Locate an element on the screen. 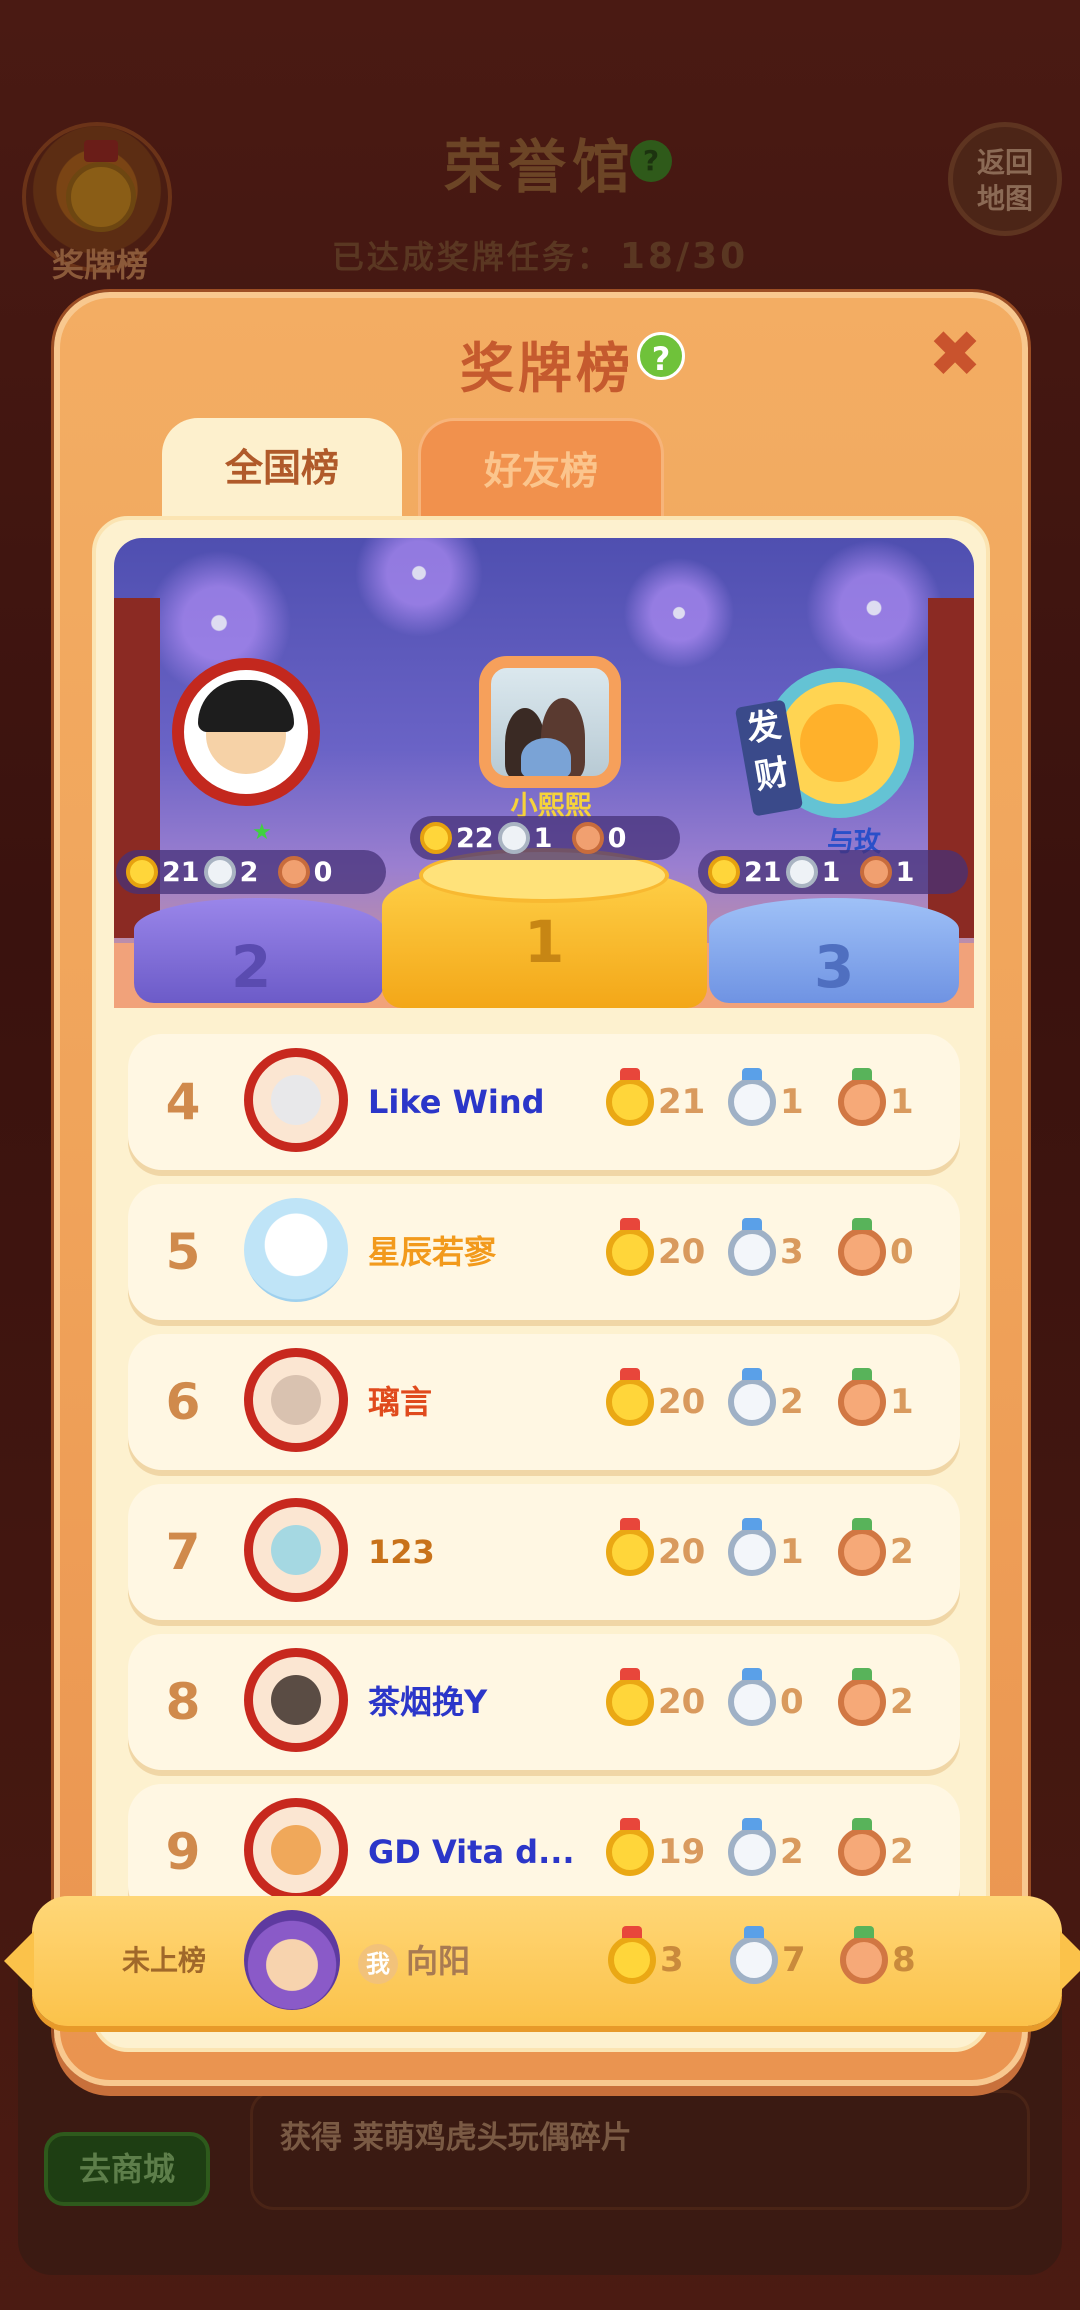 The height and width of the screenshot is (2310, 1080). sun-icon is located at coordinates (839, 743).